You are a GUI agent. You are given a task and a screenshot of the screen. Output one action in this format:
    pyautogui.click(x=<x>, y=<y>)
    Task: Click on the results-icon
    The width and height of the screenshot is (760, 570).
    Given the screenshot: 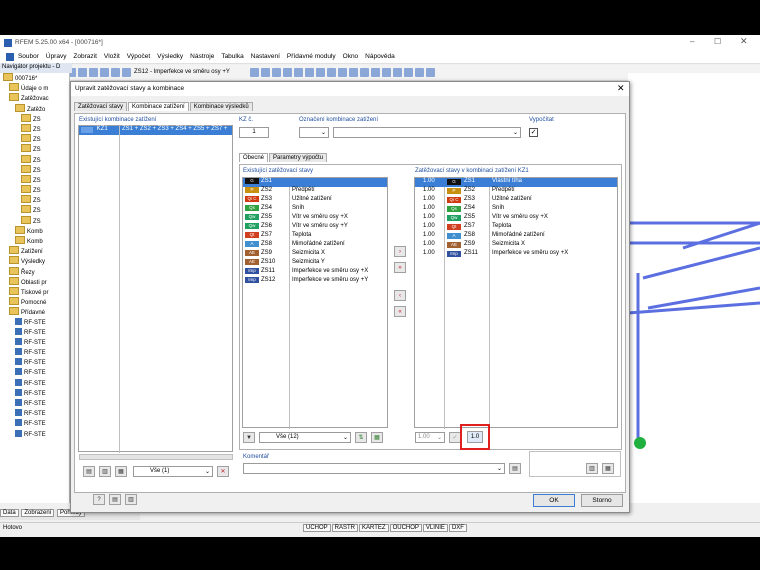 What is the action you would take?
    pyautogui.click(x=104, y=72)
    